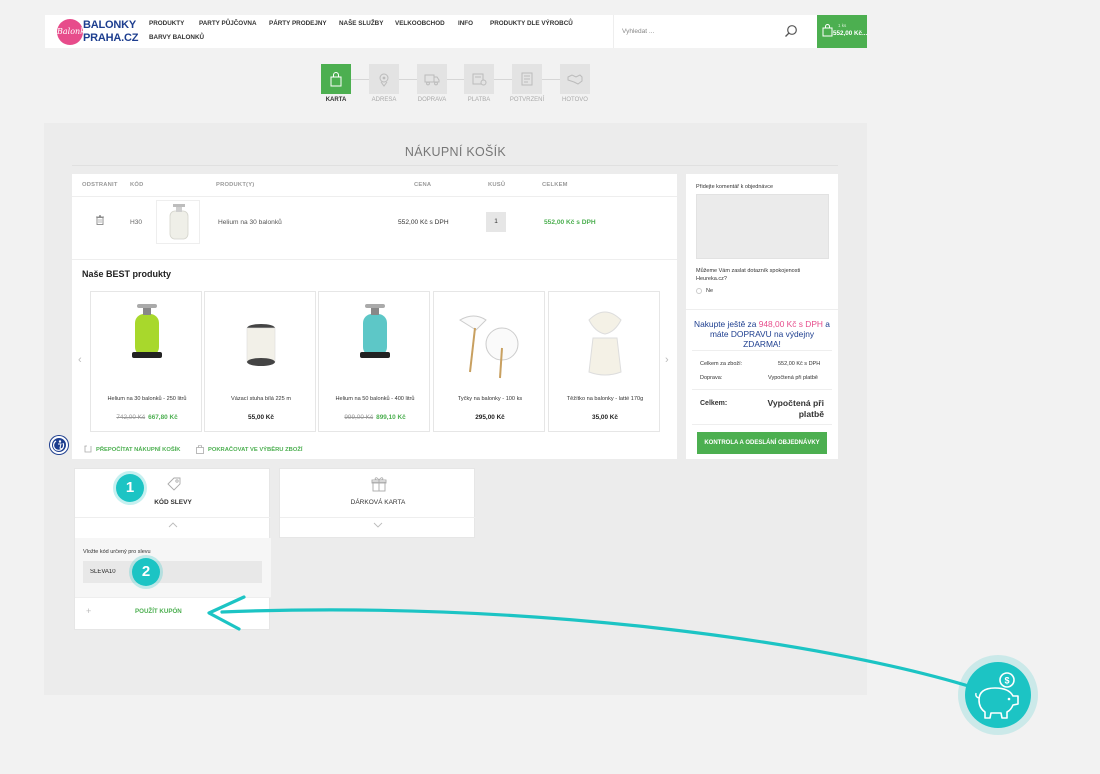 This screenshot has height=774, width=1100. I want to click on product-price: 35,00 Kč, so click(605, 417).